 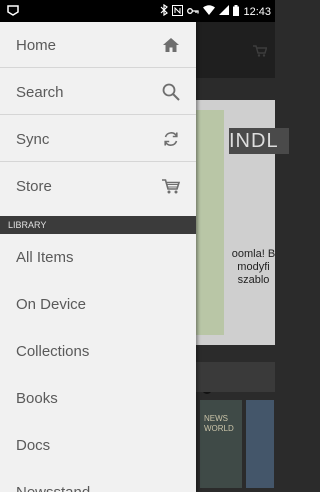 I want to click on status-icons: 12:43, so click(x=215, y=11).